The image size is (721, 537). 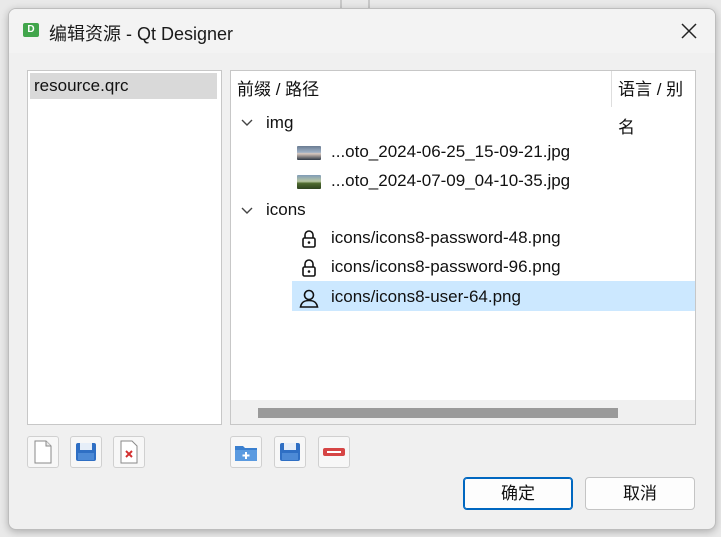 I want to click on scrollbar-thumb, so click(x=438, y=413).